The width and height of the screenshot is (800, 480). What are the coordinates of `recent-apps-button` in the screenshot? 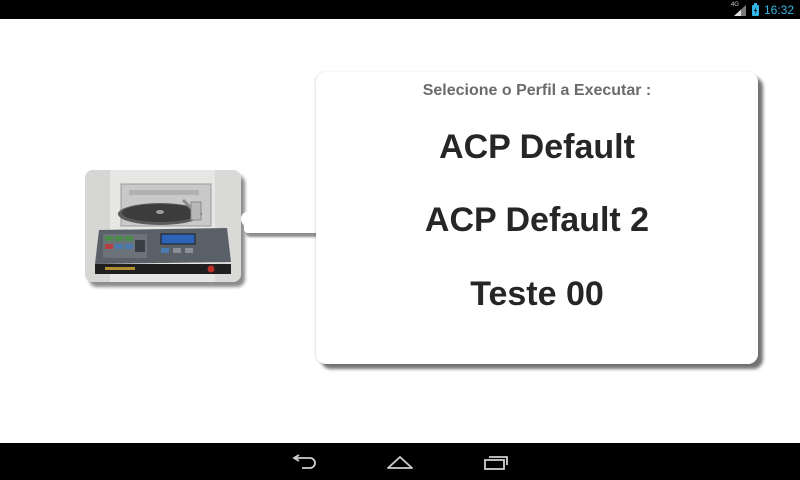 It's located at (496, 462).